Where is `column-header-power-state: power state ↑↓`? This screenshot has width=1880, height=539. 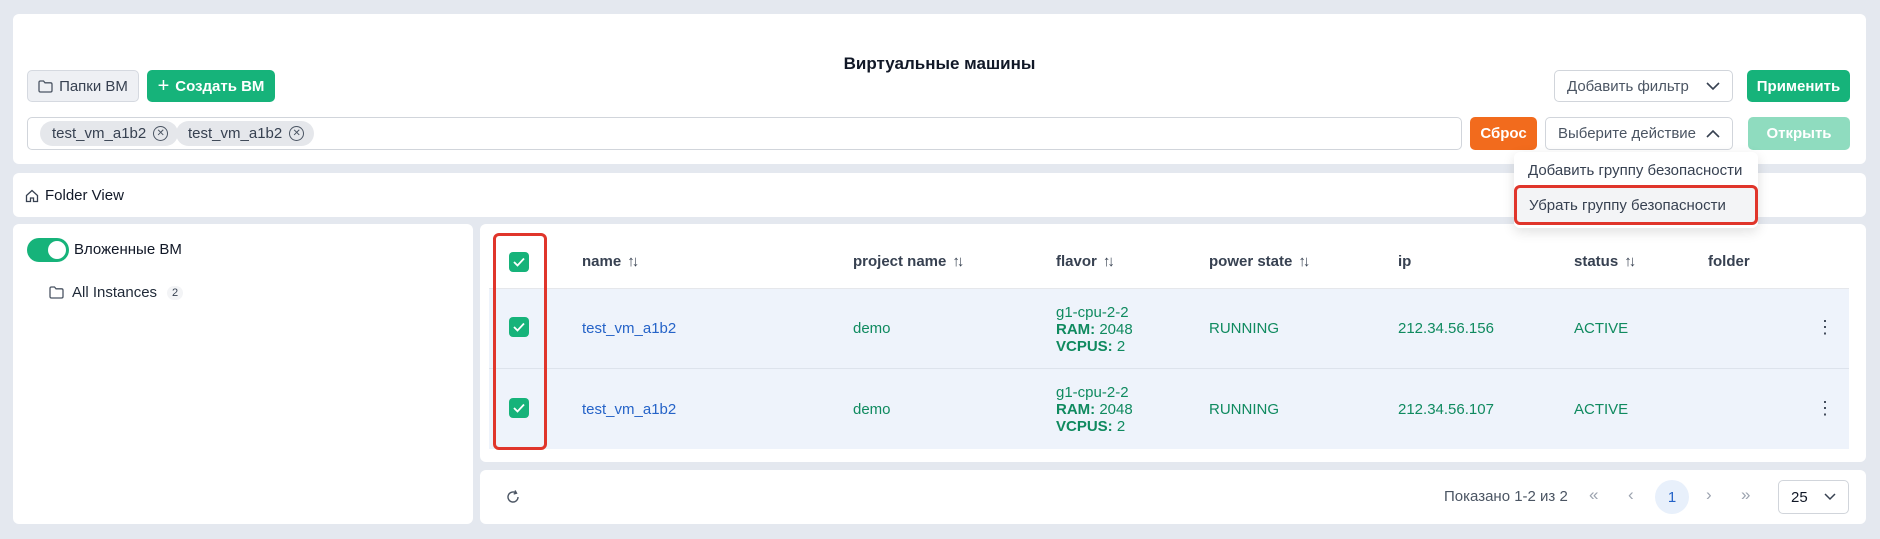 column-header-power-state: power state ↑↓ is located at coordinates (1259, 261).